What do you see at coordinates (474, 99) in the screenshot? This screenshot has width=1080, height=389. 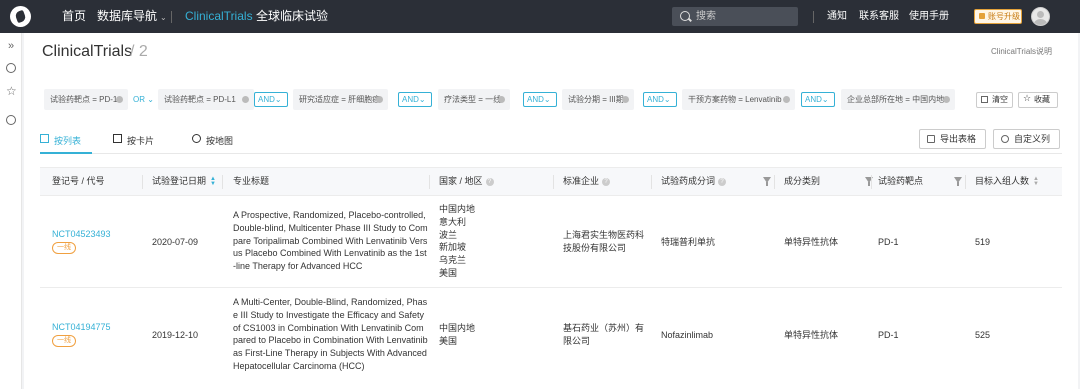 I see `filter-chip: 疗法类型 = 一线` at bounding box center [474, 99].